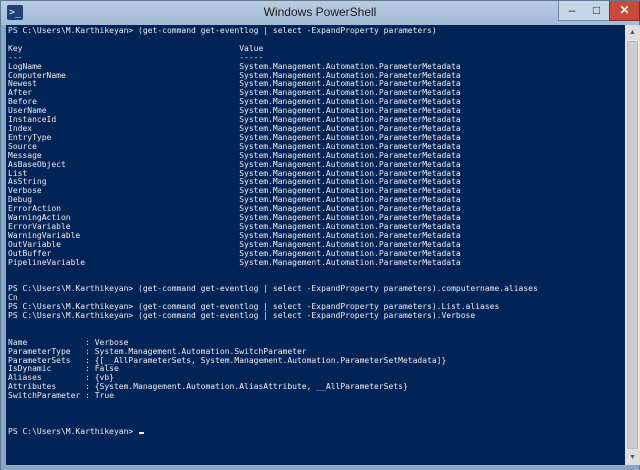 The width and height of the screenshot is (640, 470). What do you see at coordinates (632, 457) in the screenshot?
I see `scroll-down-arrow-icon: ▼` at bounding box center [632, 457].